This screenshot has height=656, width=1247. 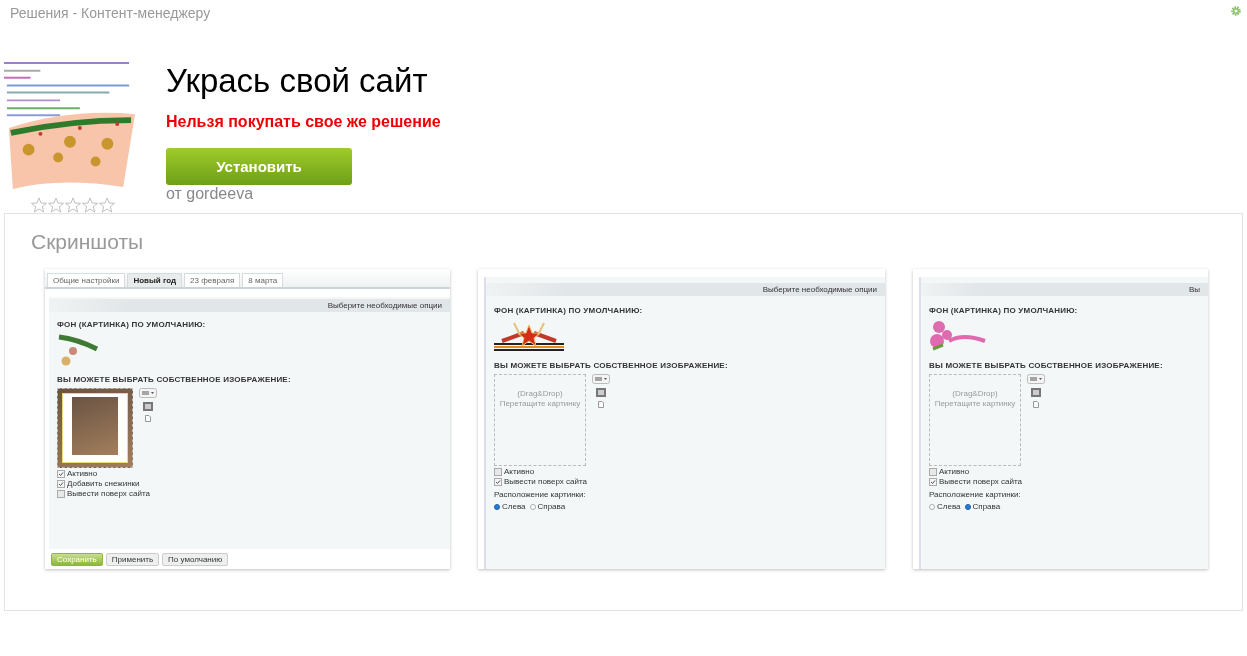 I want to click on form-button: Применить, so click(x=132, y=559).